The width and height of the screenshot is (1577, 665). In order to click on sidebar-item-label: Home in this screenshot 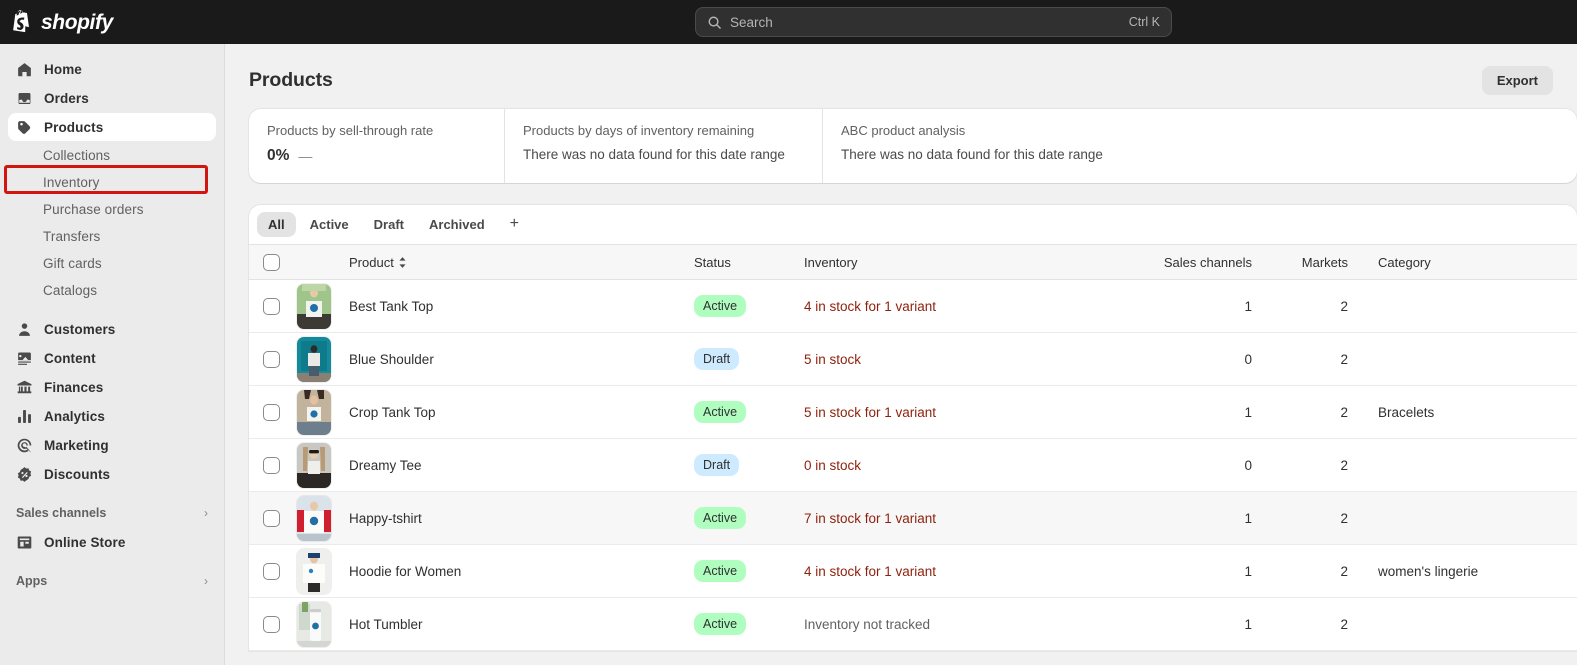, I will do `click(63, 69)`.